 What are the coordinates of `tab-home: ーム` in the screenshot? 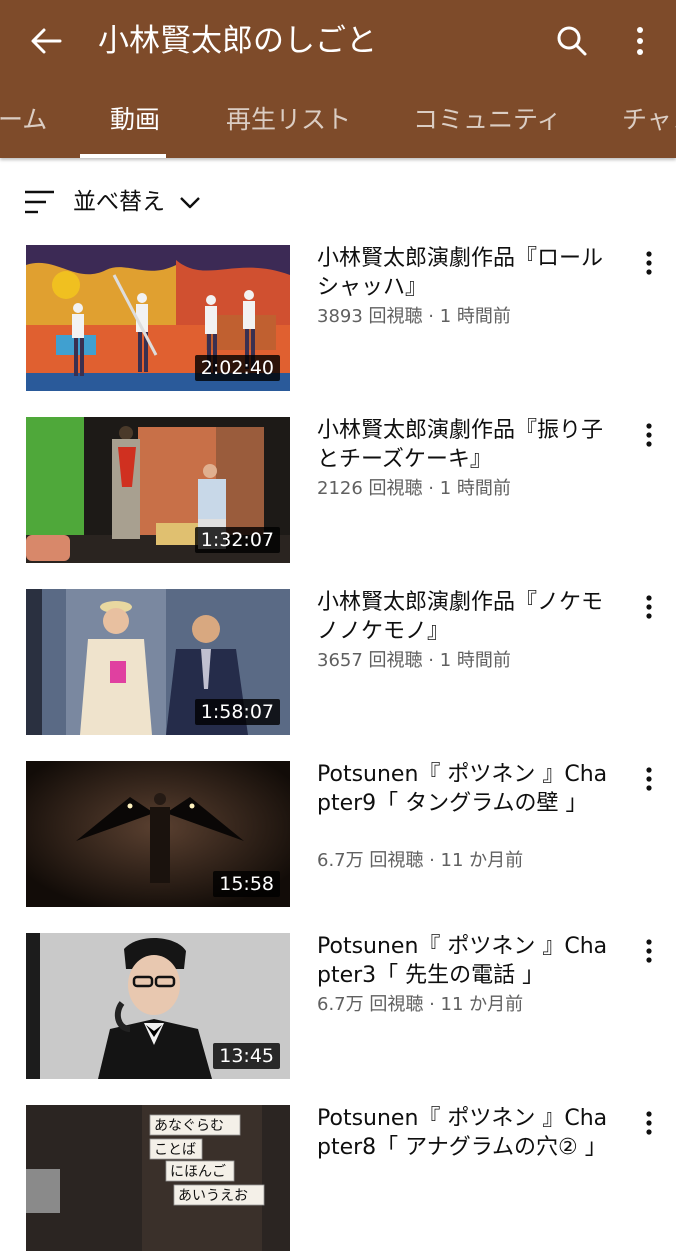 It's located at (23, 120).